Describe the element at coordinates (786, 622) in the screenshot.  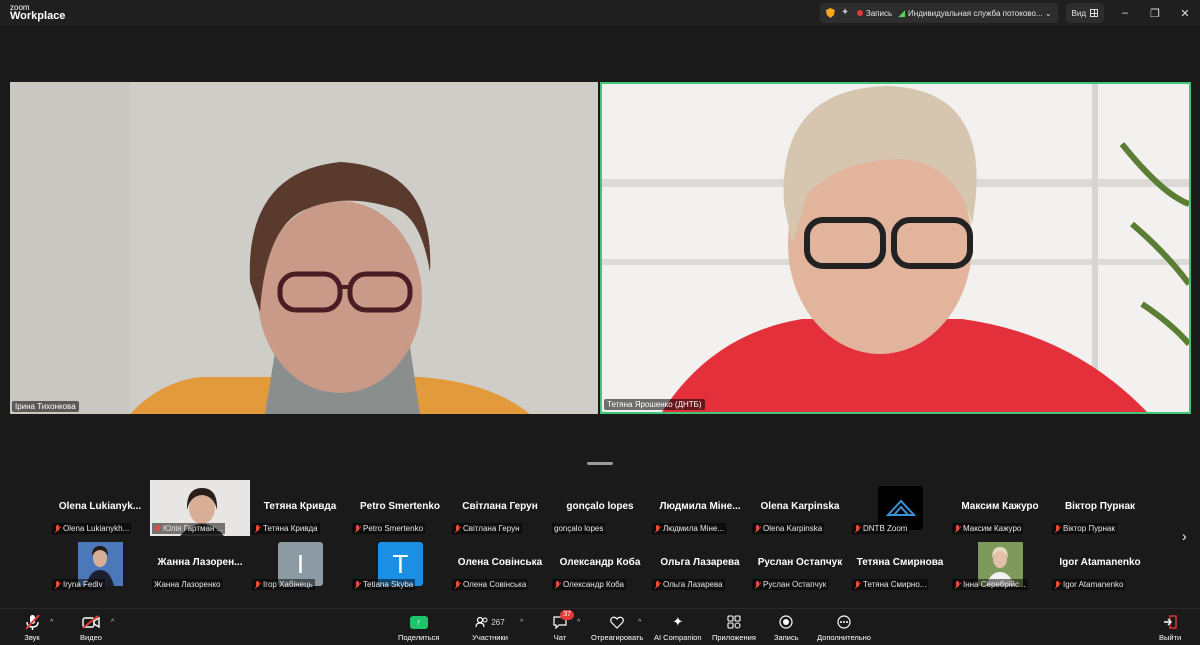
I see `record-icon` at that location.